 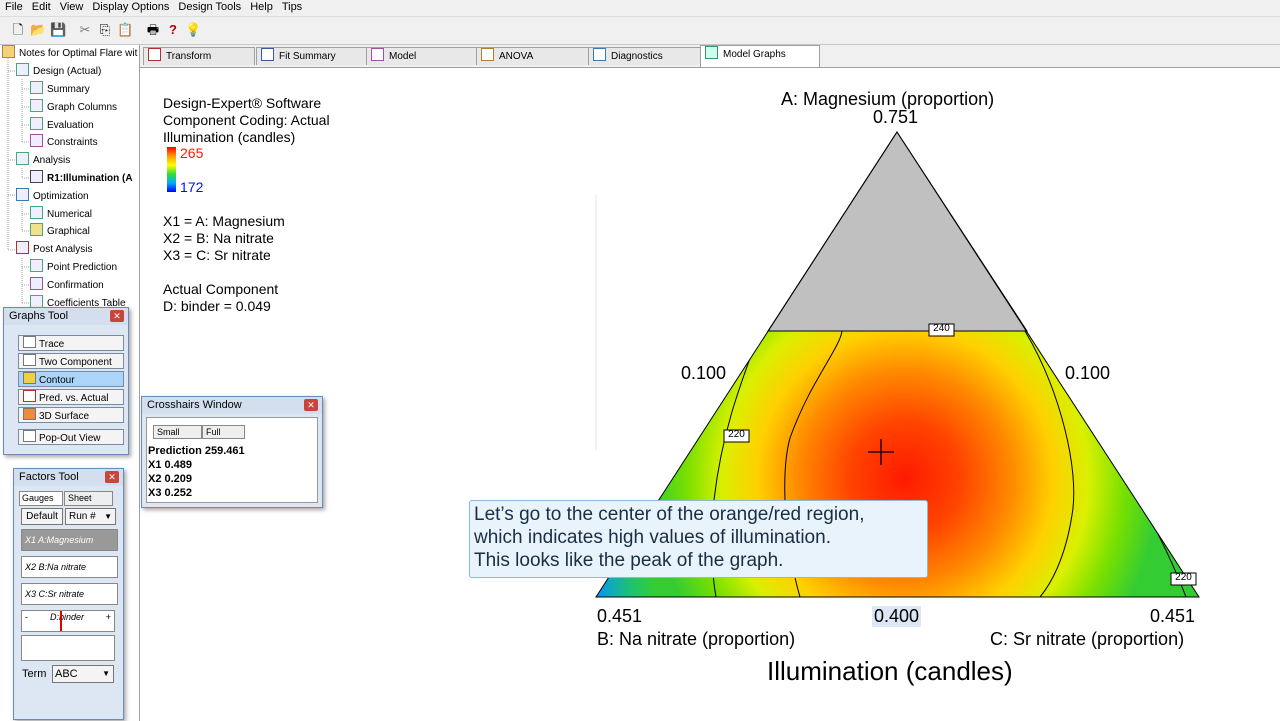 What do you see at coordinates (170, 493) in the screenshot?
I see `x3-value: X3 0.252` at bounding box center [170, 493].